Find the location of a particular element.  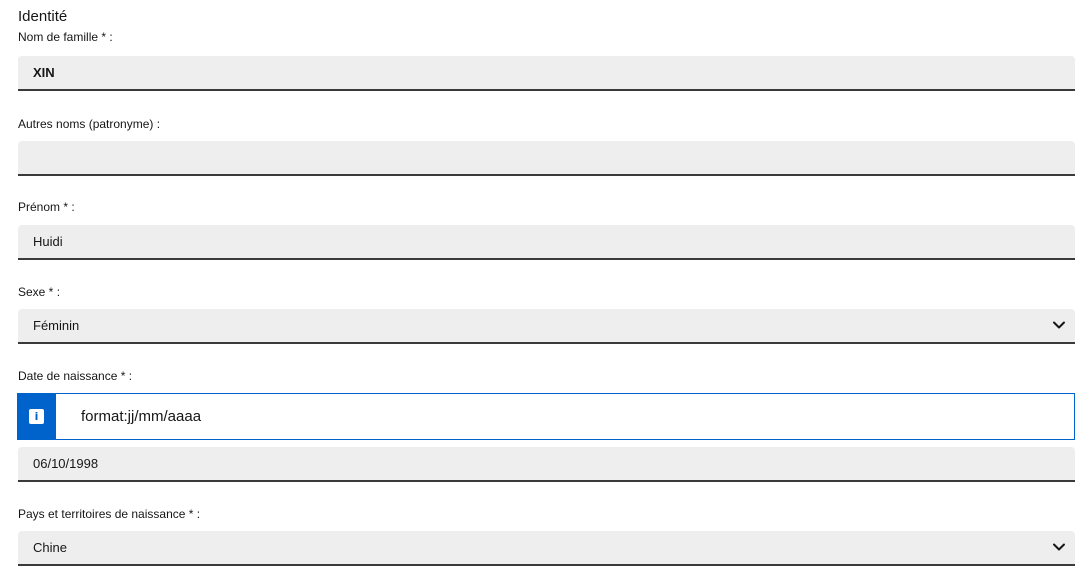

birth-country-value: Chine is located at coordinates (50, 547).